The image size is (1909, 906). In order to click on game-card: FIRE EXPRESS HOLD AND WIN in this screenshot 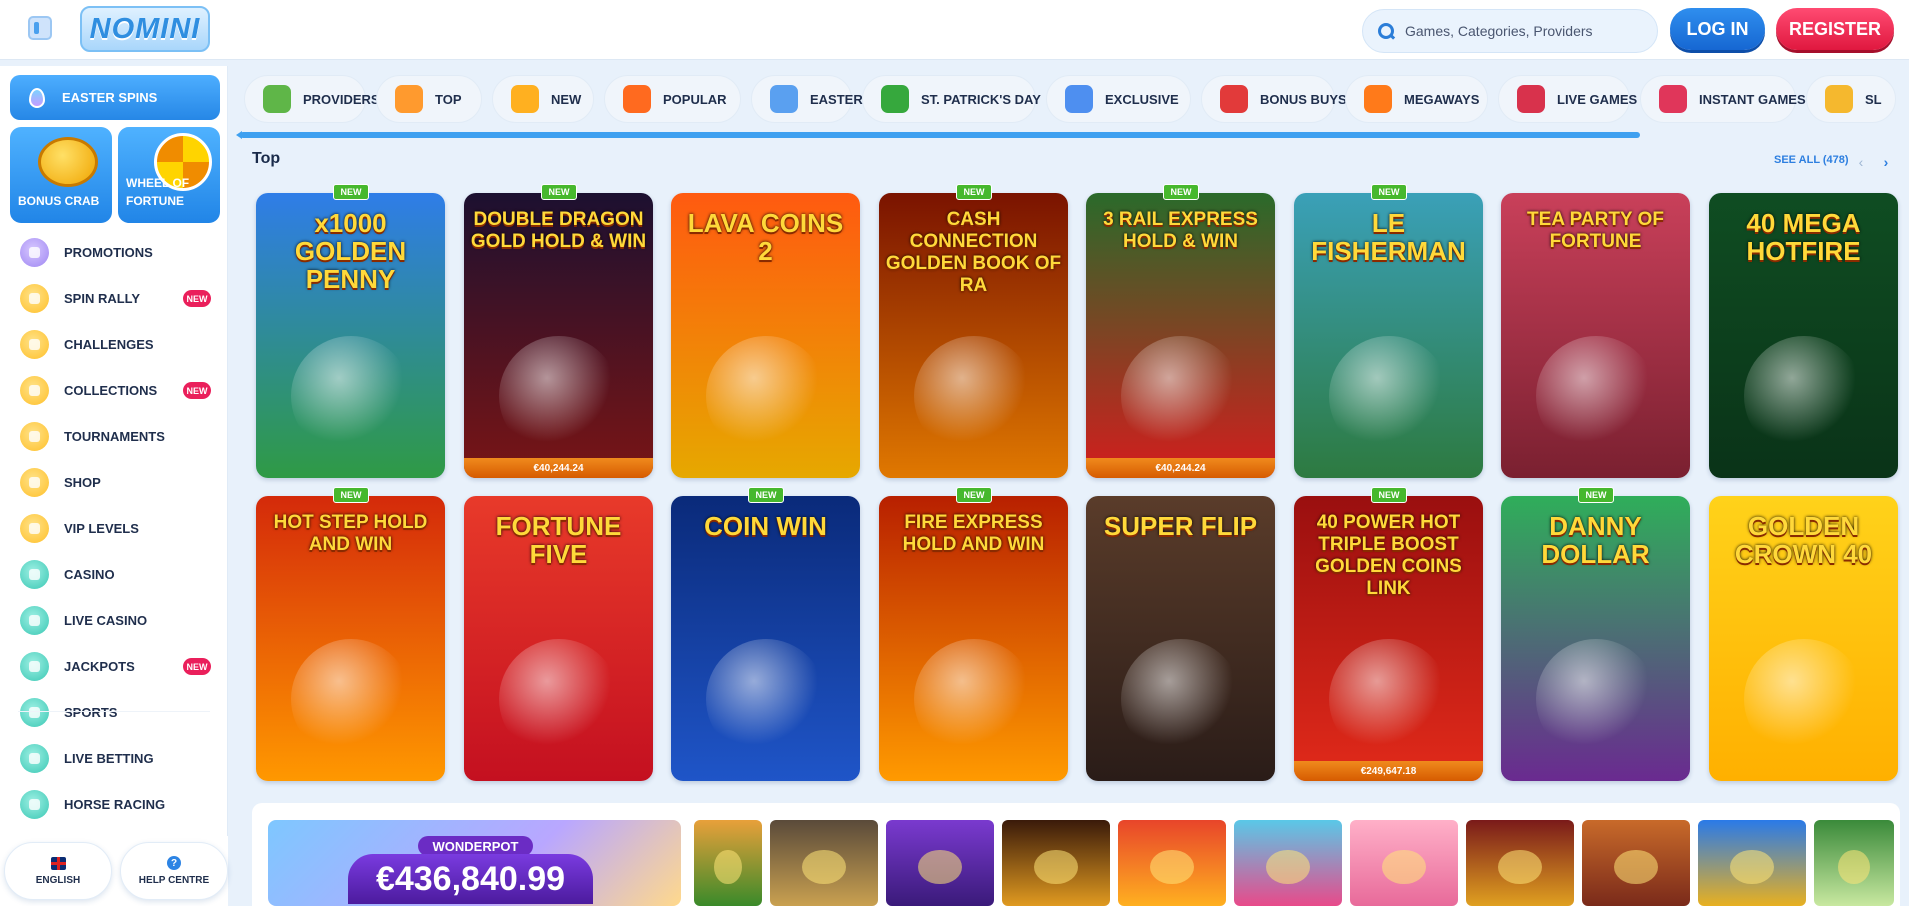, I will do `click(973, 638)`.